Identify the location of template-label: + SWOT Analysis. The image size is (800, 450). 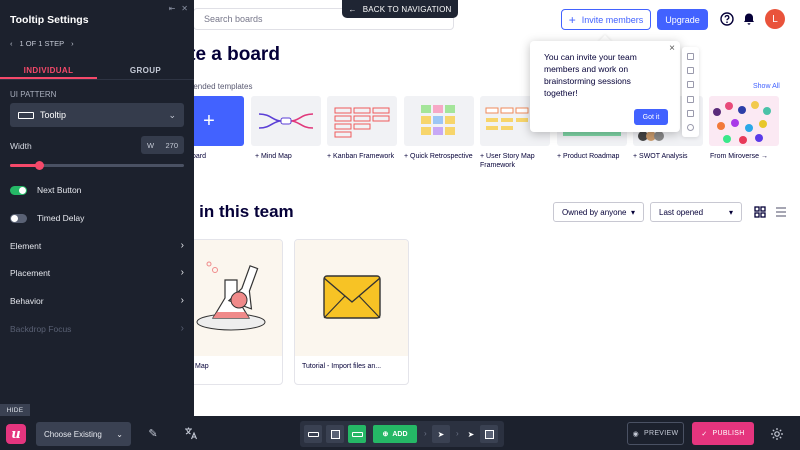
(660, 156).